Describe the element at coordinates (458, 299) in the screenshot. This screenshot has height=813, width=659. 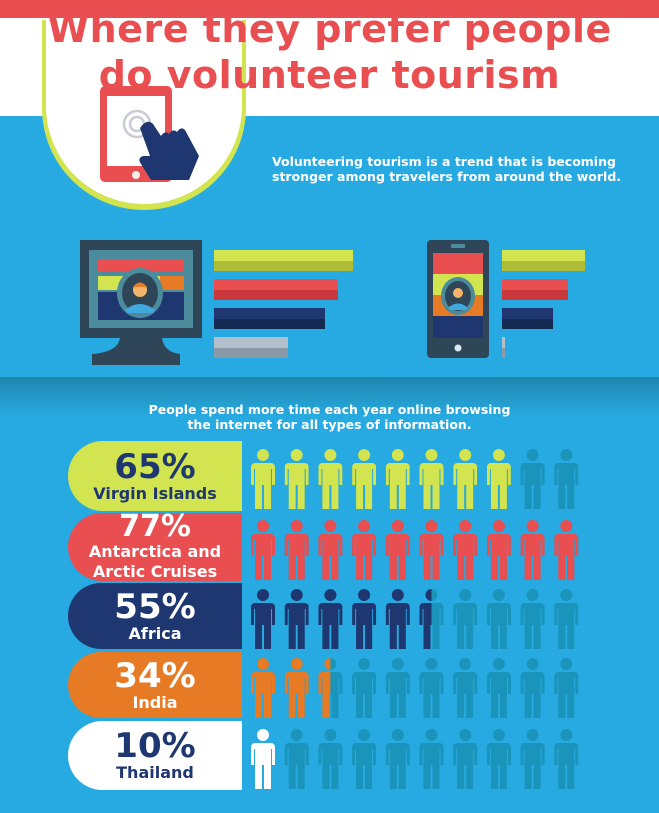
I see `smartphone-icon` at that location.